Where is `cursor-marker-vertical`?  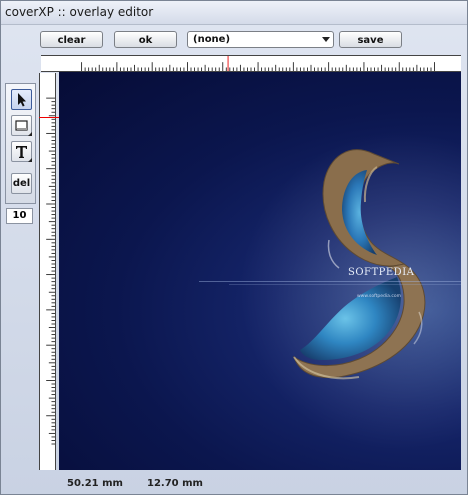 cursor-marker-vertical is located at coordinates (49, 117).